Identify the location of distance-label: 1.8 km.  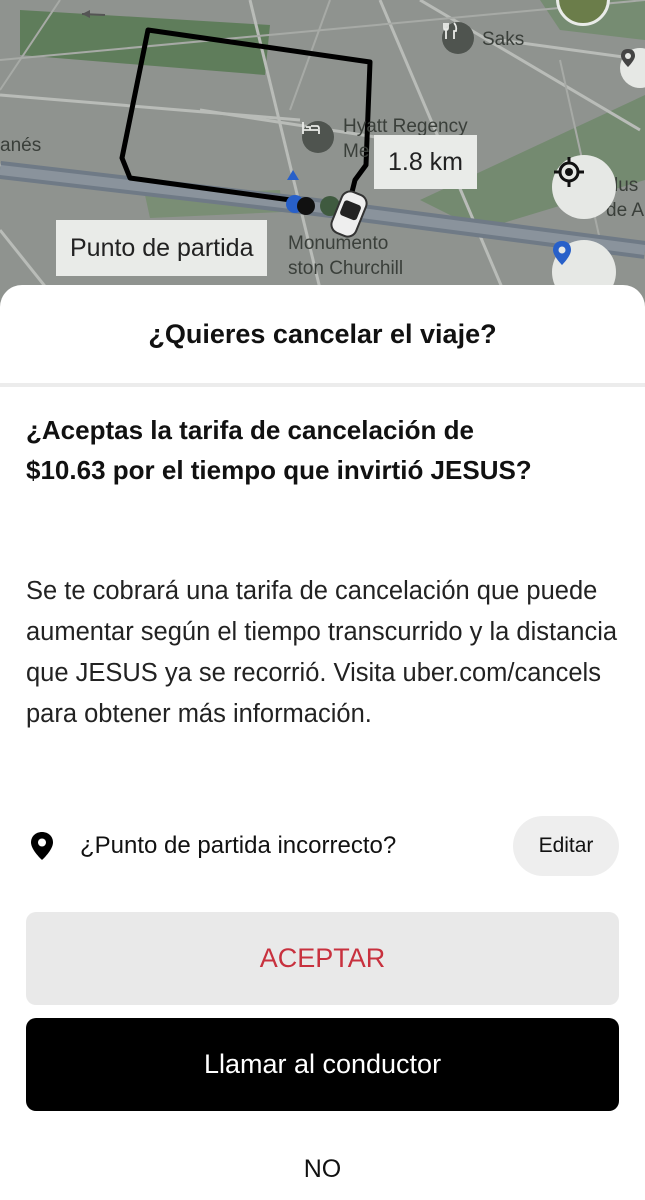
(425, 161).